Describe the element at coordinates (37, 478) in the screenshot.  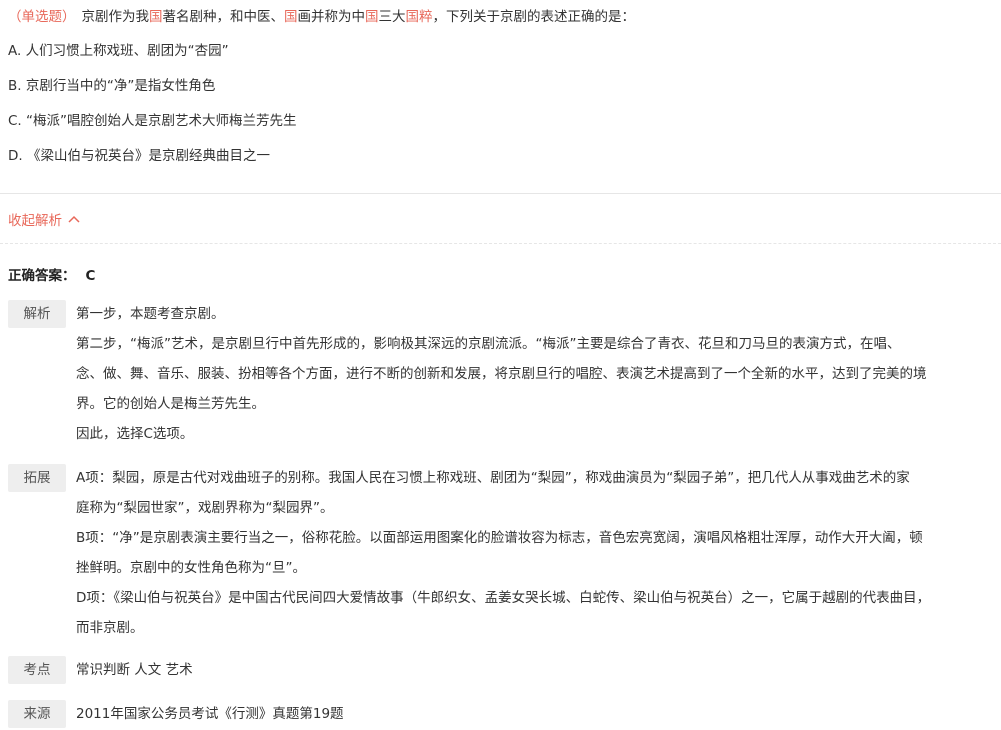
I see `extension-label: 拓展` at that location.